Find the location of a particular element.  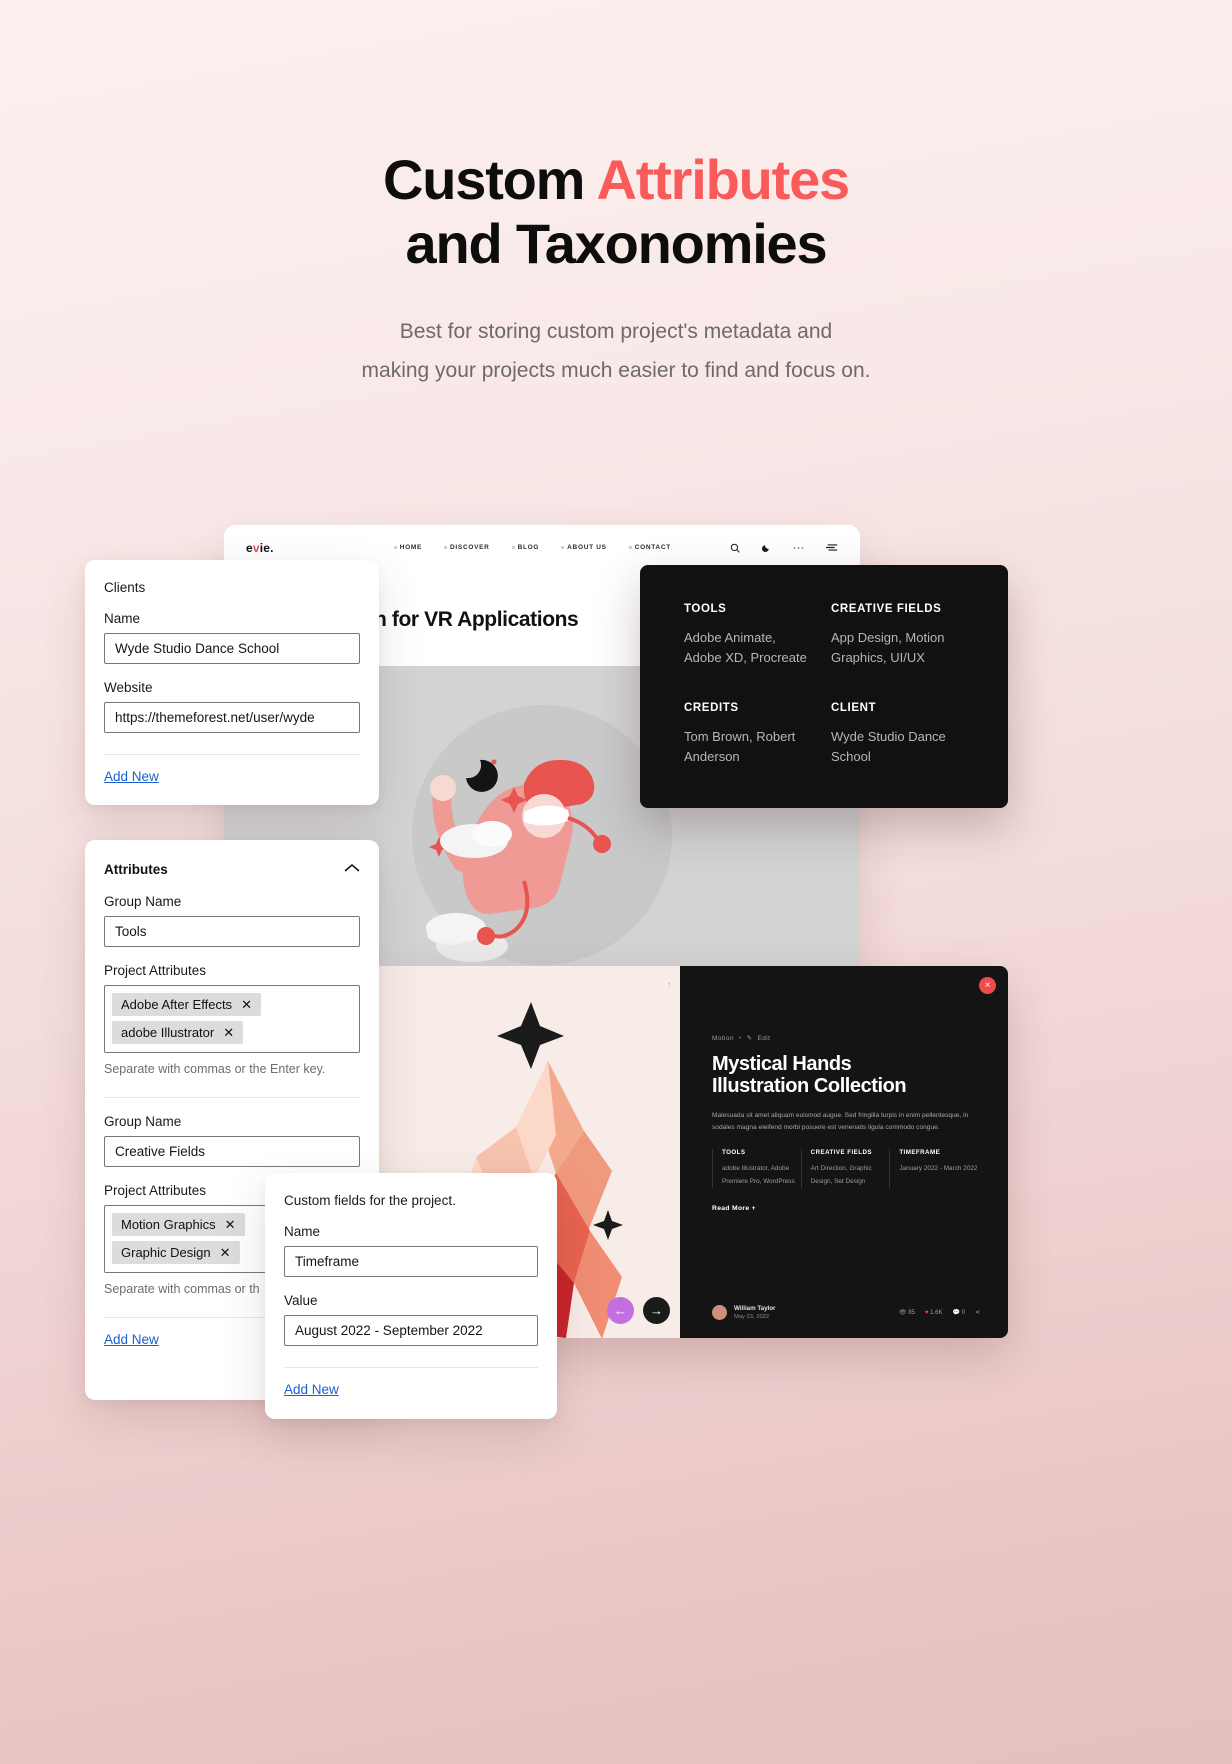

stat-comments: 💬 0 is located at coordinates (958, 1312).